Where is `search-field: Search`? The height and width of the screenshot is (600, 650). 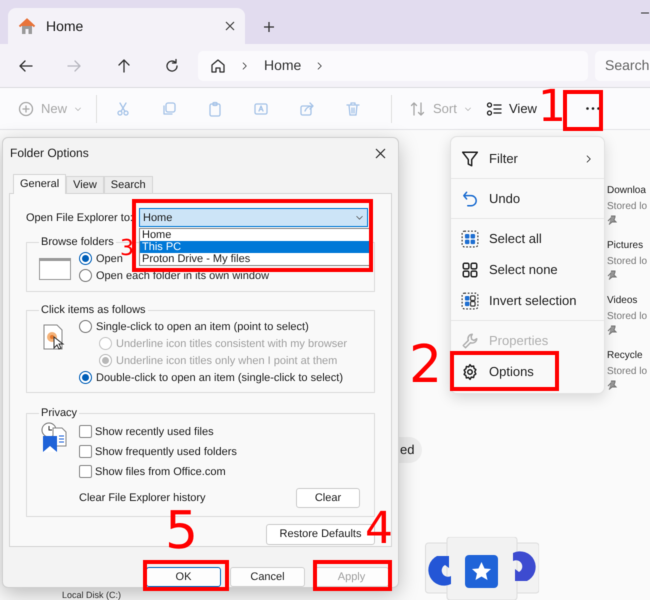 search-field: Search is located at coordinates (622, 65).